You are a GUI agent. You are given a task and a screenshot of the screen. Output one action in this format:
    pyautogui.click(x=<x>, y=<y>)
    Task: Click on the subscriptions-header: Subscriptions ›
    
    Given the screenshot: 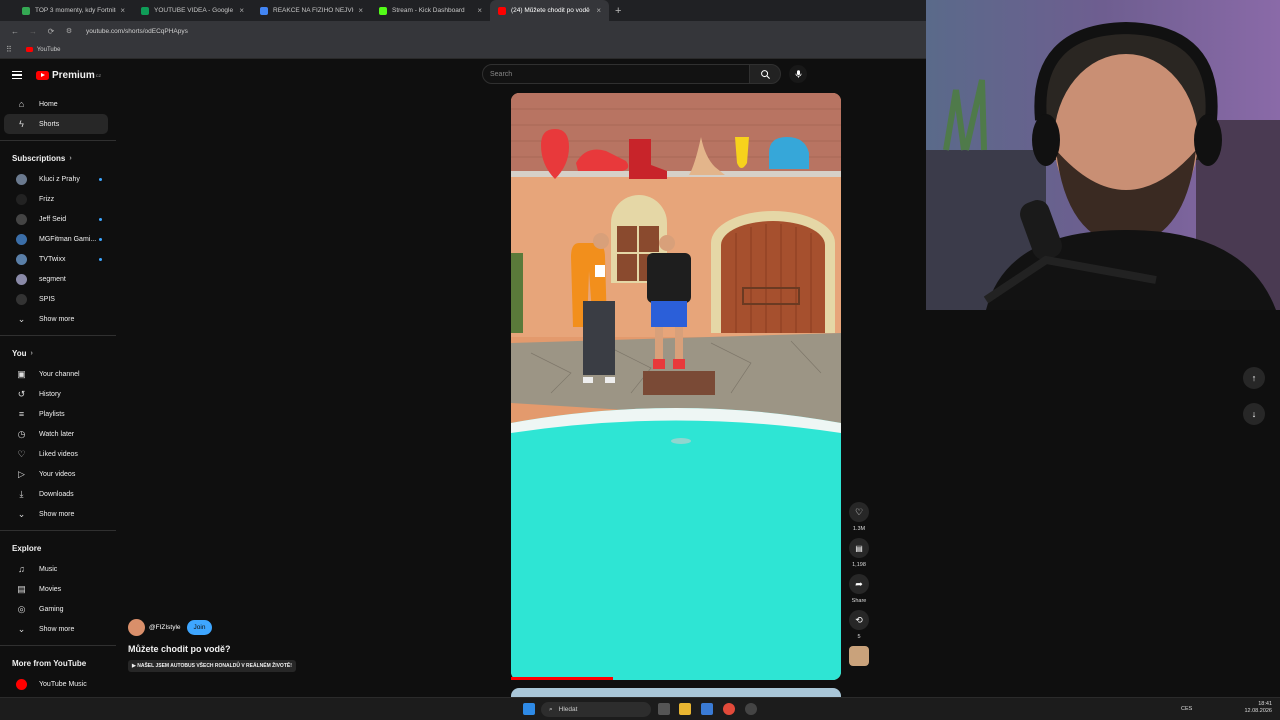 What is the action you would take?
    pyautogui.click(x=58, y=158)
    